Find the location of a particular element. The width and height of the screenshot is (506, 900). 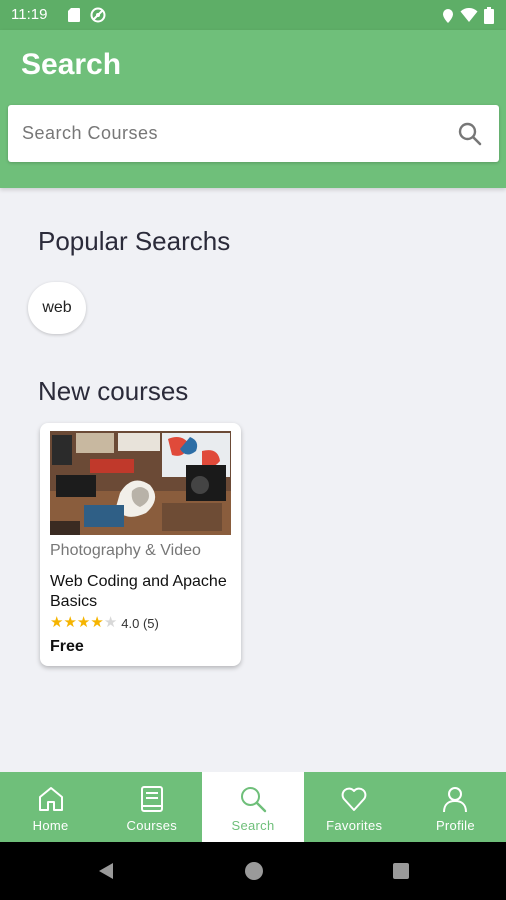

nav-label-favorites: Favorites is located at coordinates (354, 825).